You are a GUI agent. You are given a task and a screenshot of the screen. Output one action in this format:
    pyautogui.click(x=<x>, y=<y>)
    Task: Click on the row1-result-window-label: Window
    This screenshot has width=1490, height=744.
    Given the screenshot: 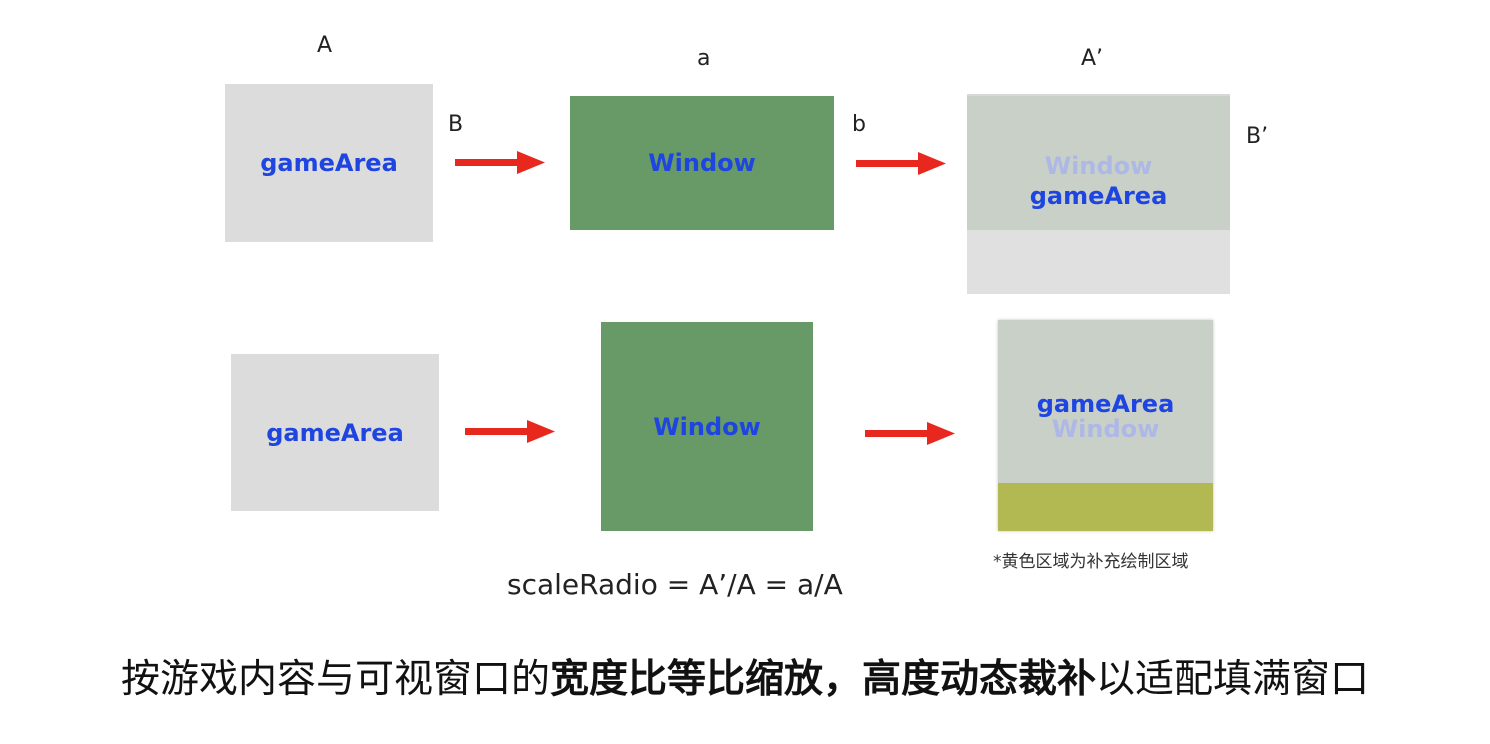 What is the action you would take?
    pyautogui.click(x=1098, y=166)
    